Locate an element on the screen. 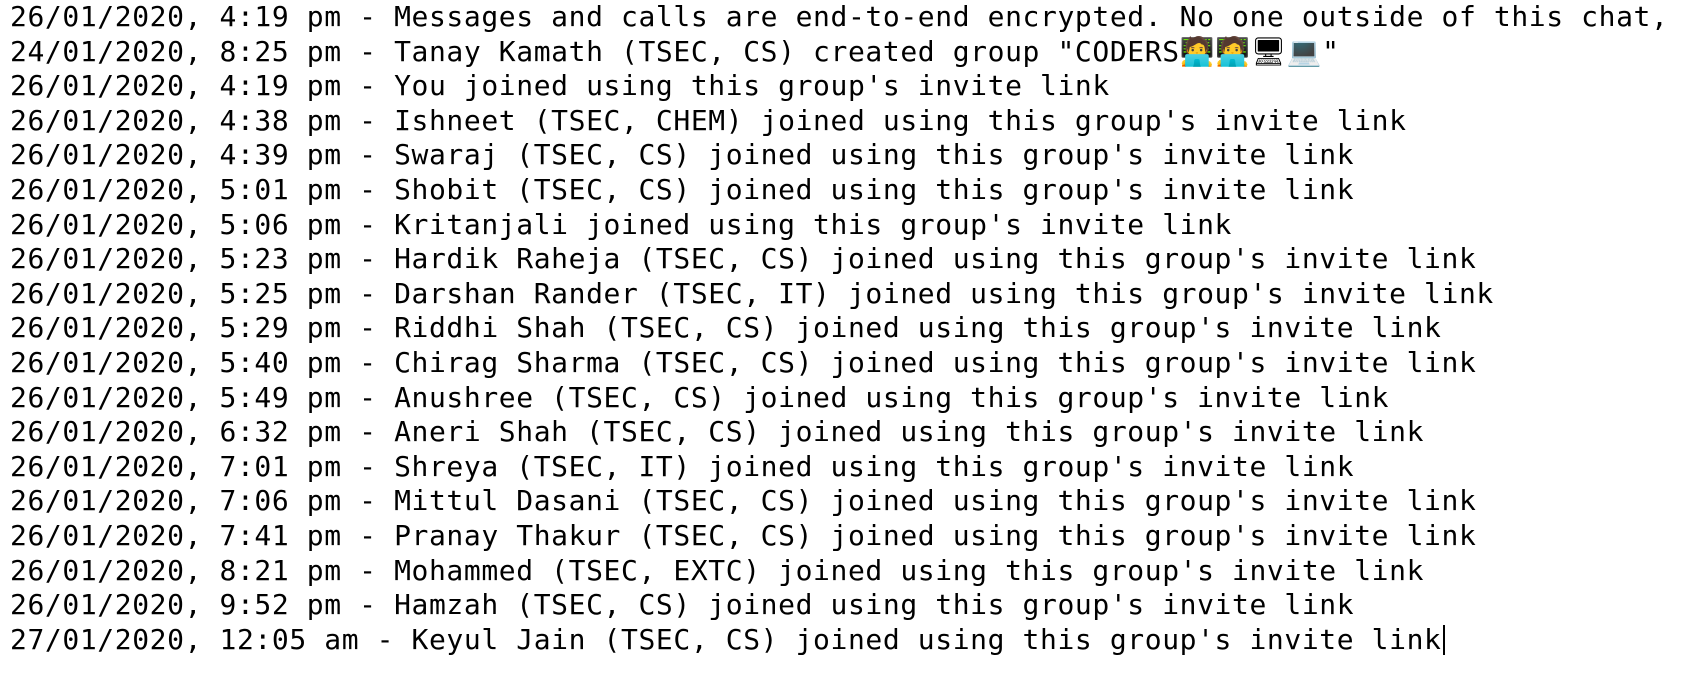 The image size is (1684, 700). text-cursor is located at coordinates (1443, 639).